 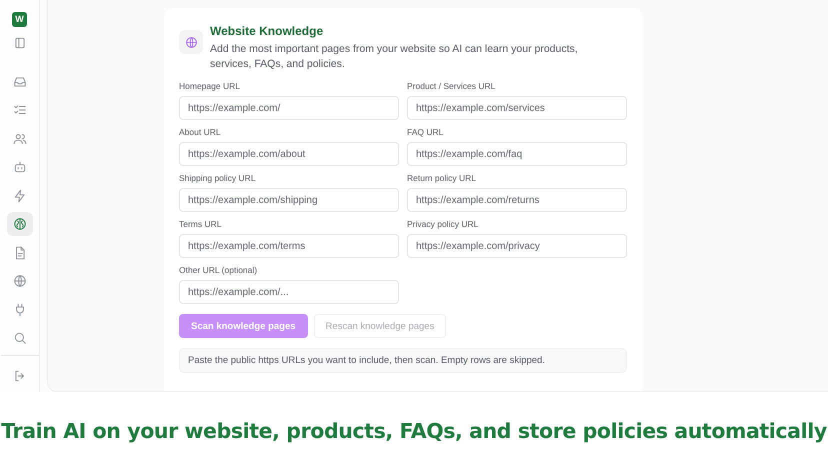 I want to click on url-field: https://example.com/privacy, so click(x=517, y=246).